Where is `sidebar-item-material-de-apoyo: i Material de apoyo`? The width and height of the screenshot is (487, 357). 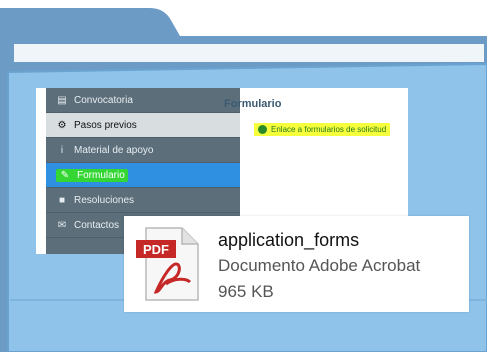 sidebar-item-material-de-apoyo: i Material de apoyo is located at coordinates (143, 150).